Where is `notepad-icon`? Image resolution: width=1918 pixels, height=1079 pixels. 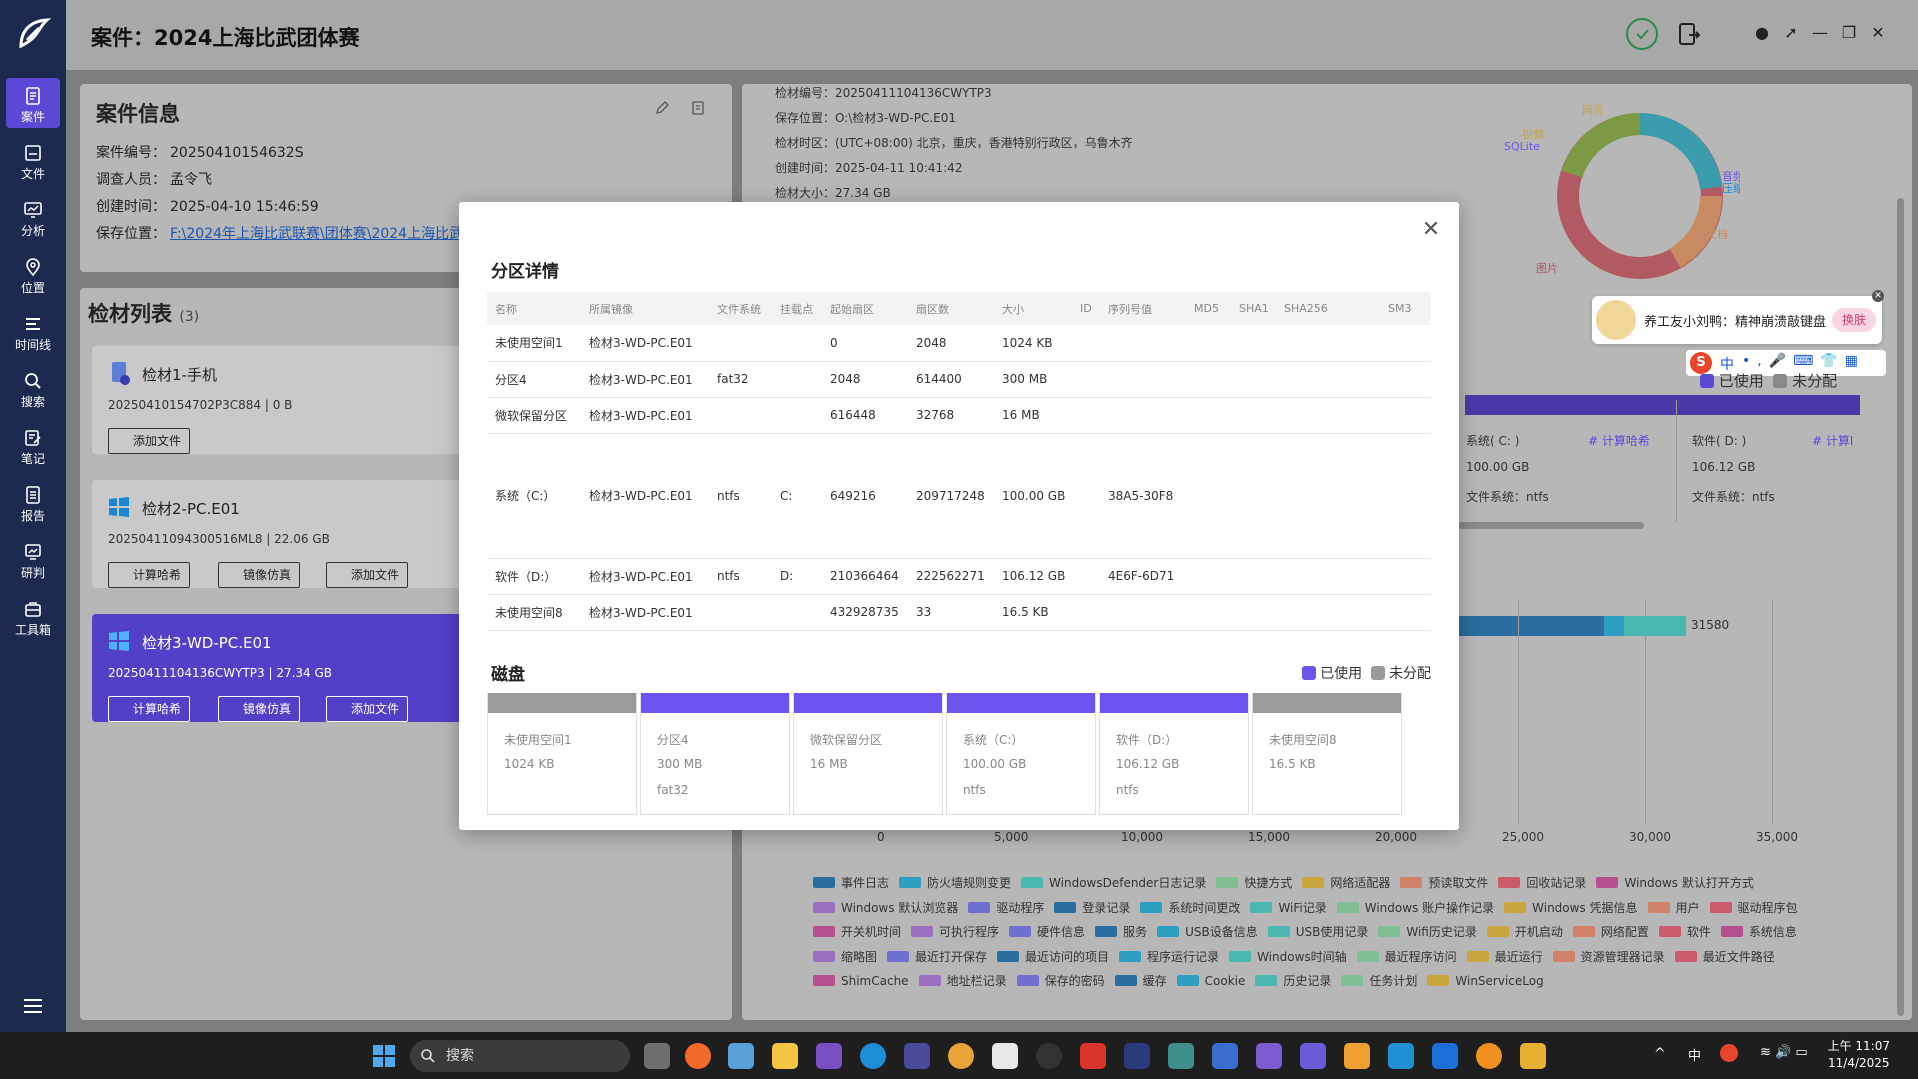 notepad-icon is located at coordinates (1225, 1056).